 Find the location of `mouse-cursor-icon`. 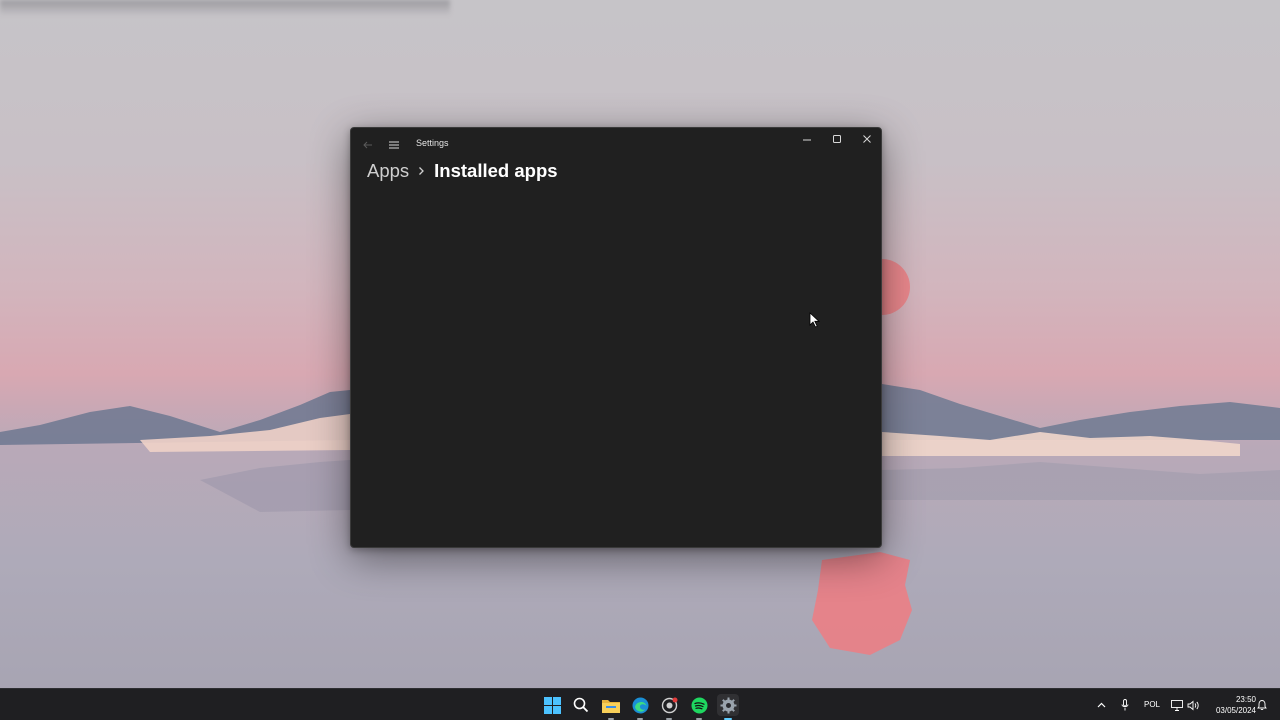

mouse-cursor-icon is located at coordinates (815, 320).